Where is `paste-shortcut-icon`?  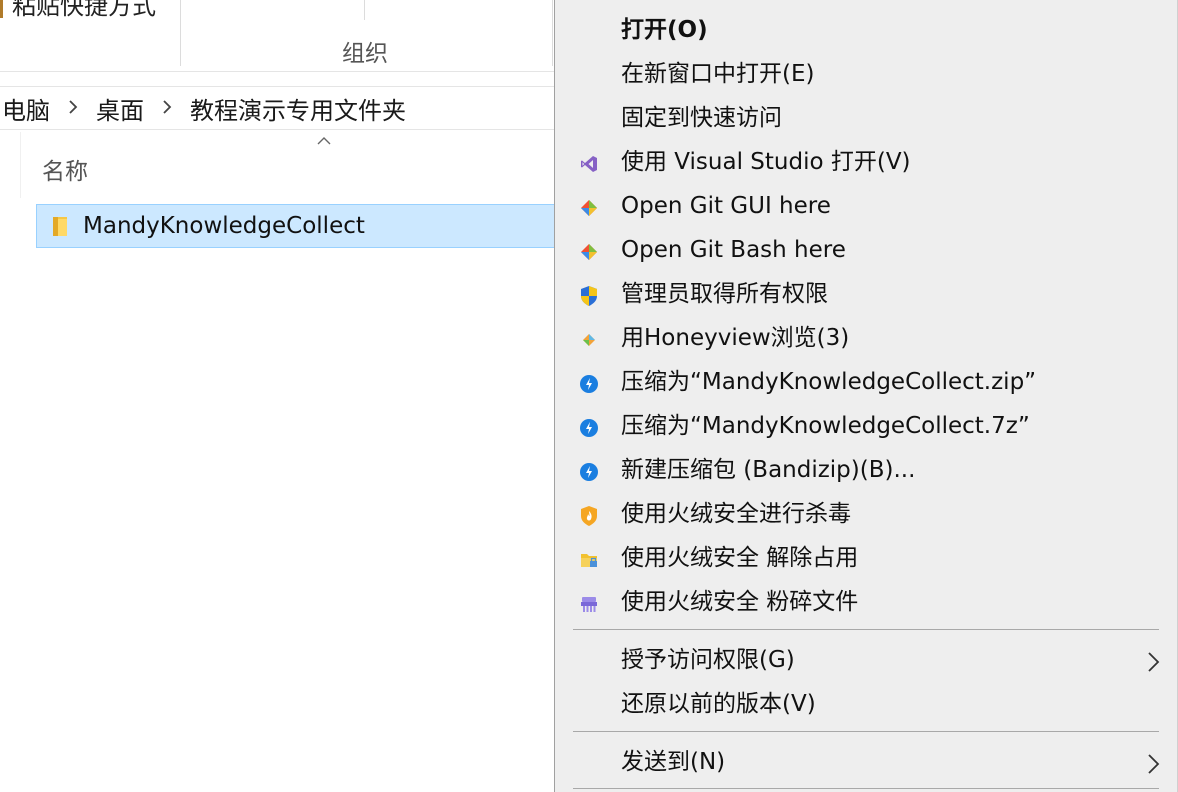
paste-shortcut-icon is located at coordinates (3, 9).